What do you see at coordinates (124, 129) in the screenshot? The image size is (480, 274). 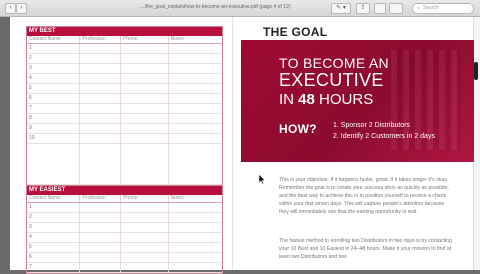 I see `table-row: 9` at bounding box center [124, 129].